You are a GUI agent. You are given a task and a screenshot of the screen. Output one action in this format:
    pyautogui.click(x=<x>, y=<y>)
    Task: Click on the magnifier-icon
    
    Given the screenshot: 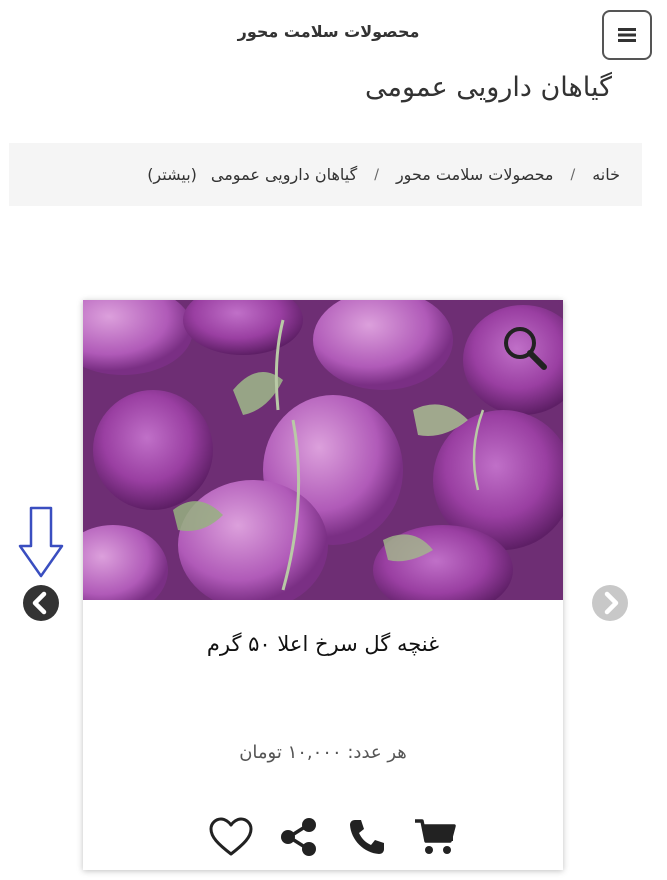 What is the action you would take?
    pyautogui.click(x=525, y=348)
    